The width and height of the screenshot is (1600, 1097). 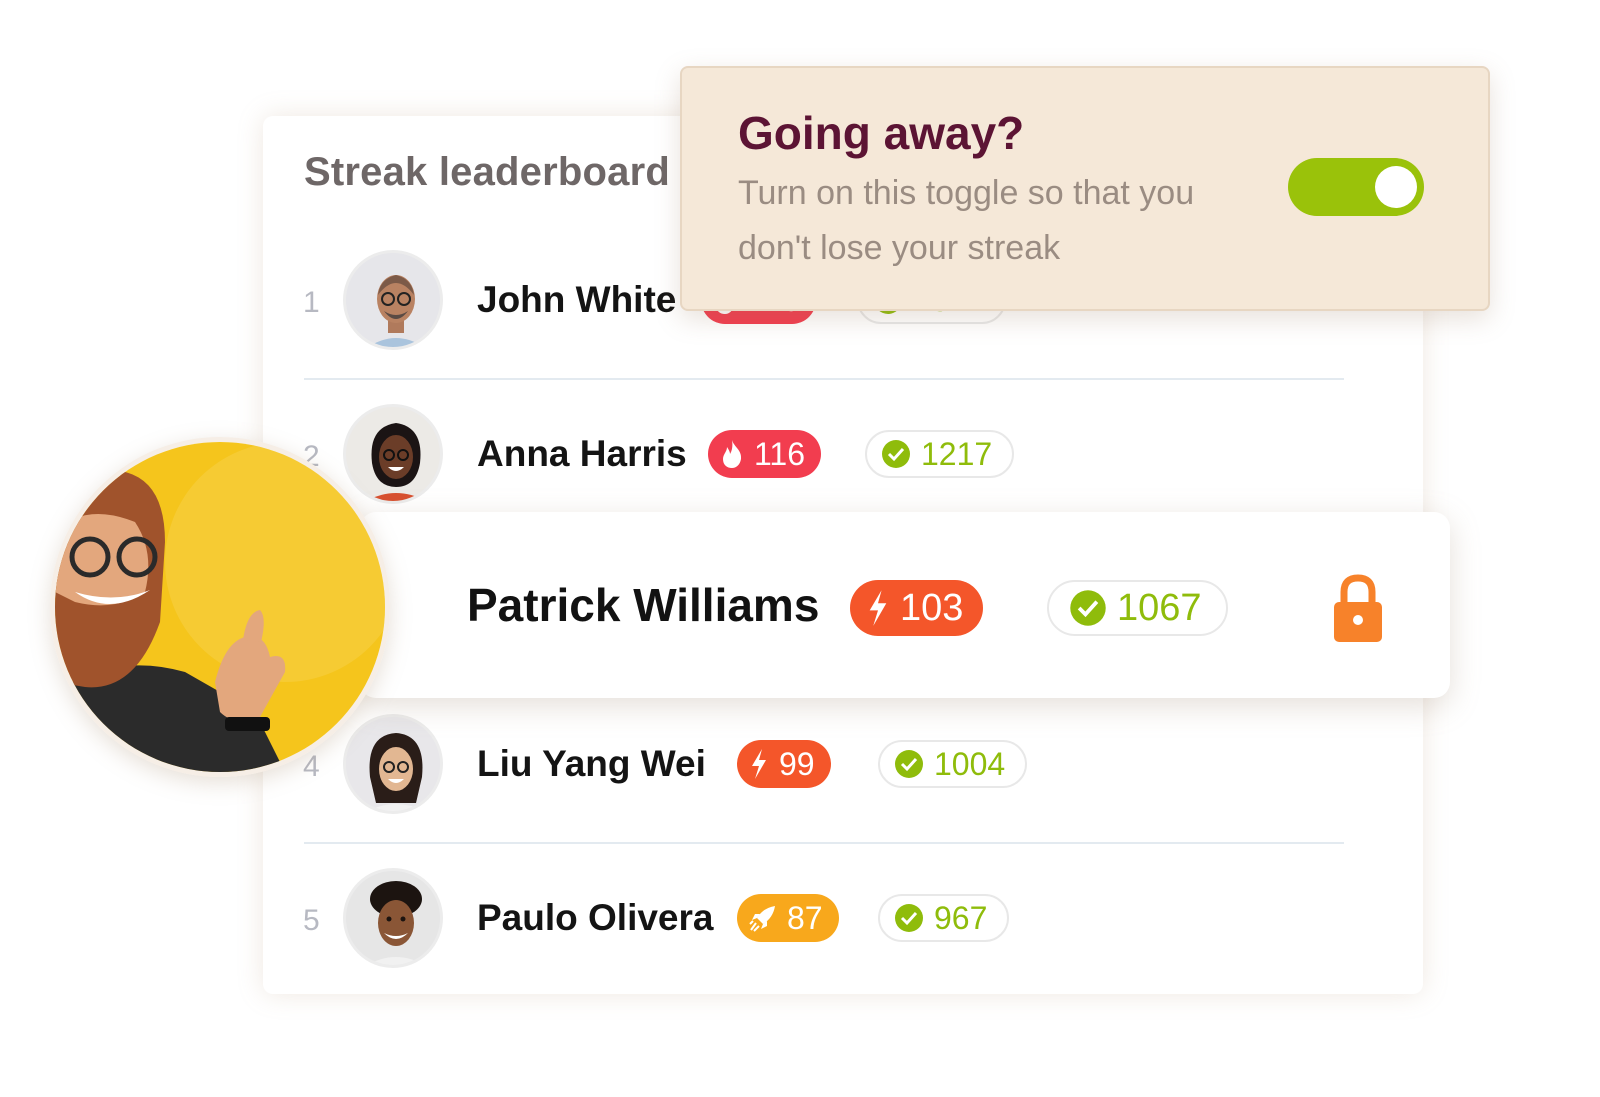 I want to click on popup-title: Going away?, so click(x=881, y=133).